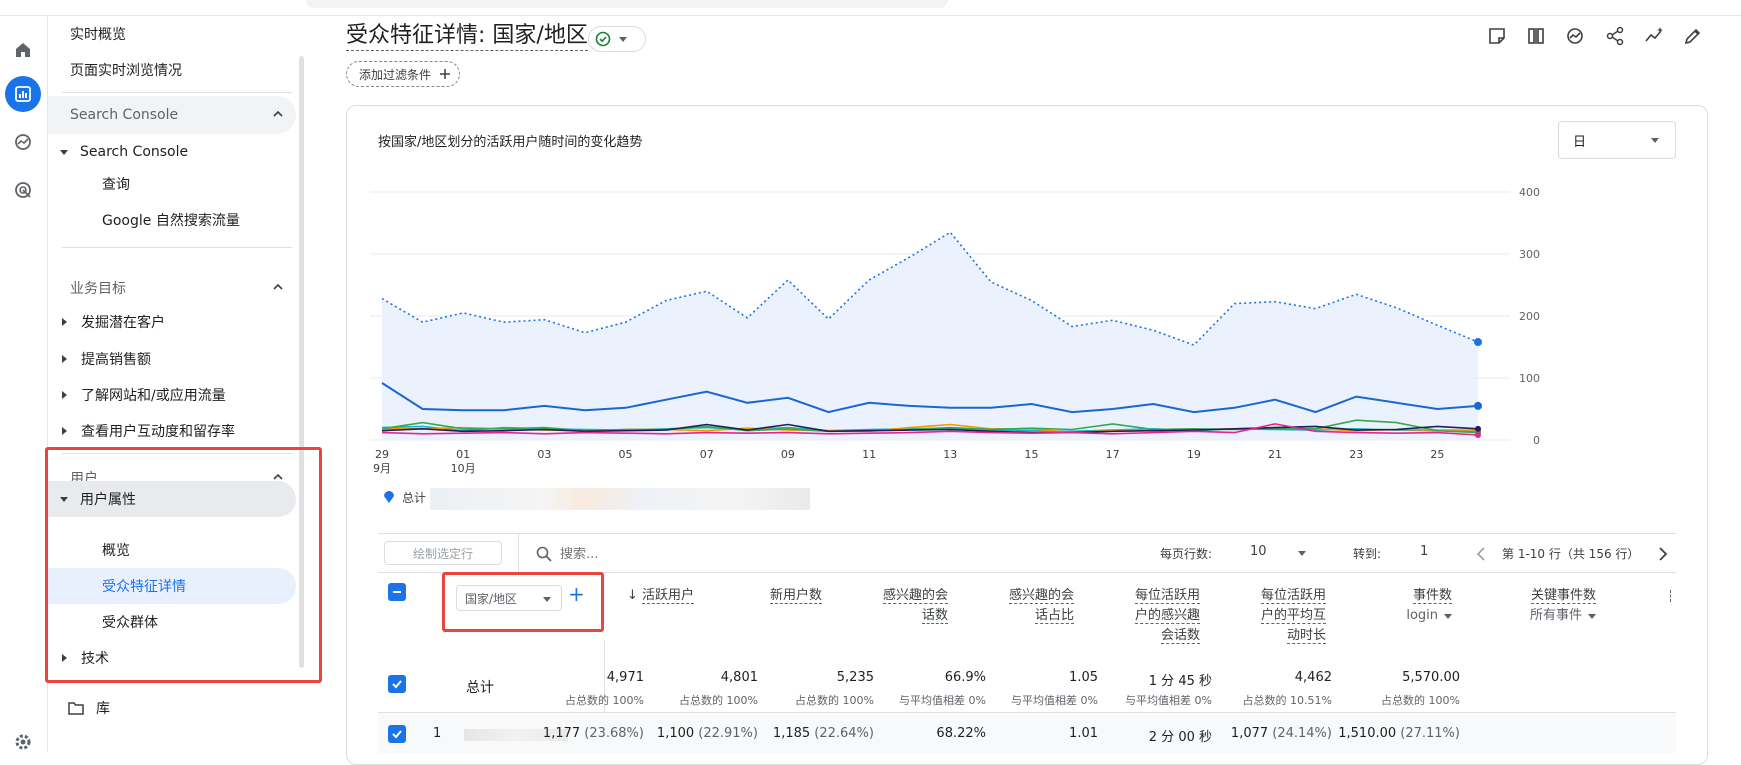  What do you see at coordinates (172, 70) in the screenshot?
I see `sidebar-item-realtime-pages: 页面实时浏览情况` at bounding box center [172, 70].